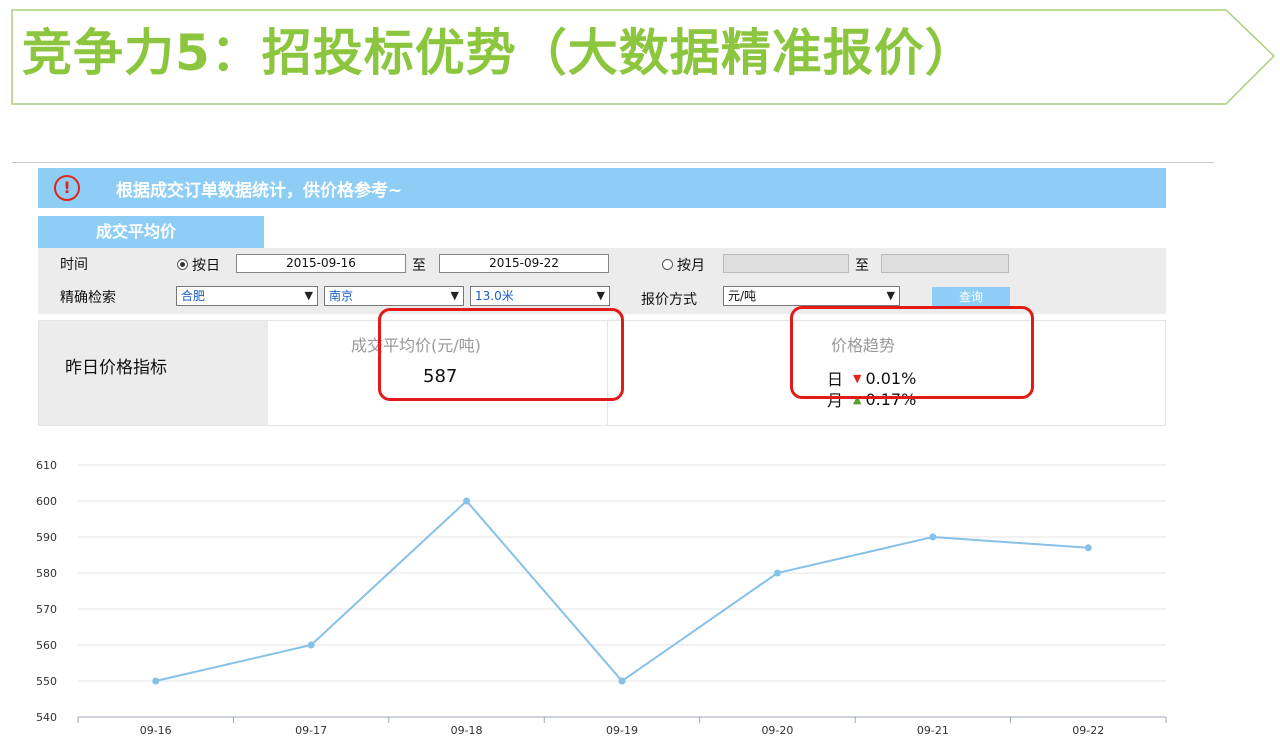 The height and width of the screenshot is (753, 1280). I want to click on date-from-input: 2015-09-16, so click(321, 263).